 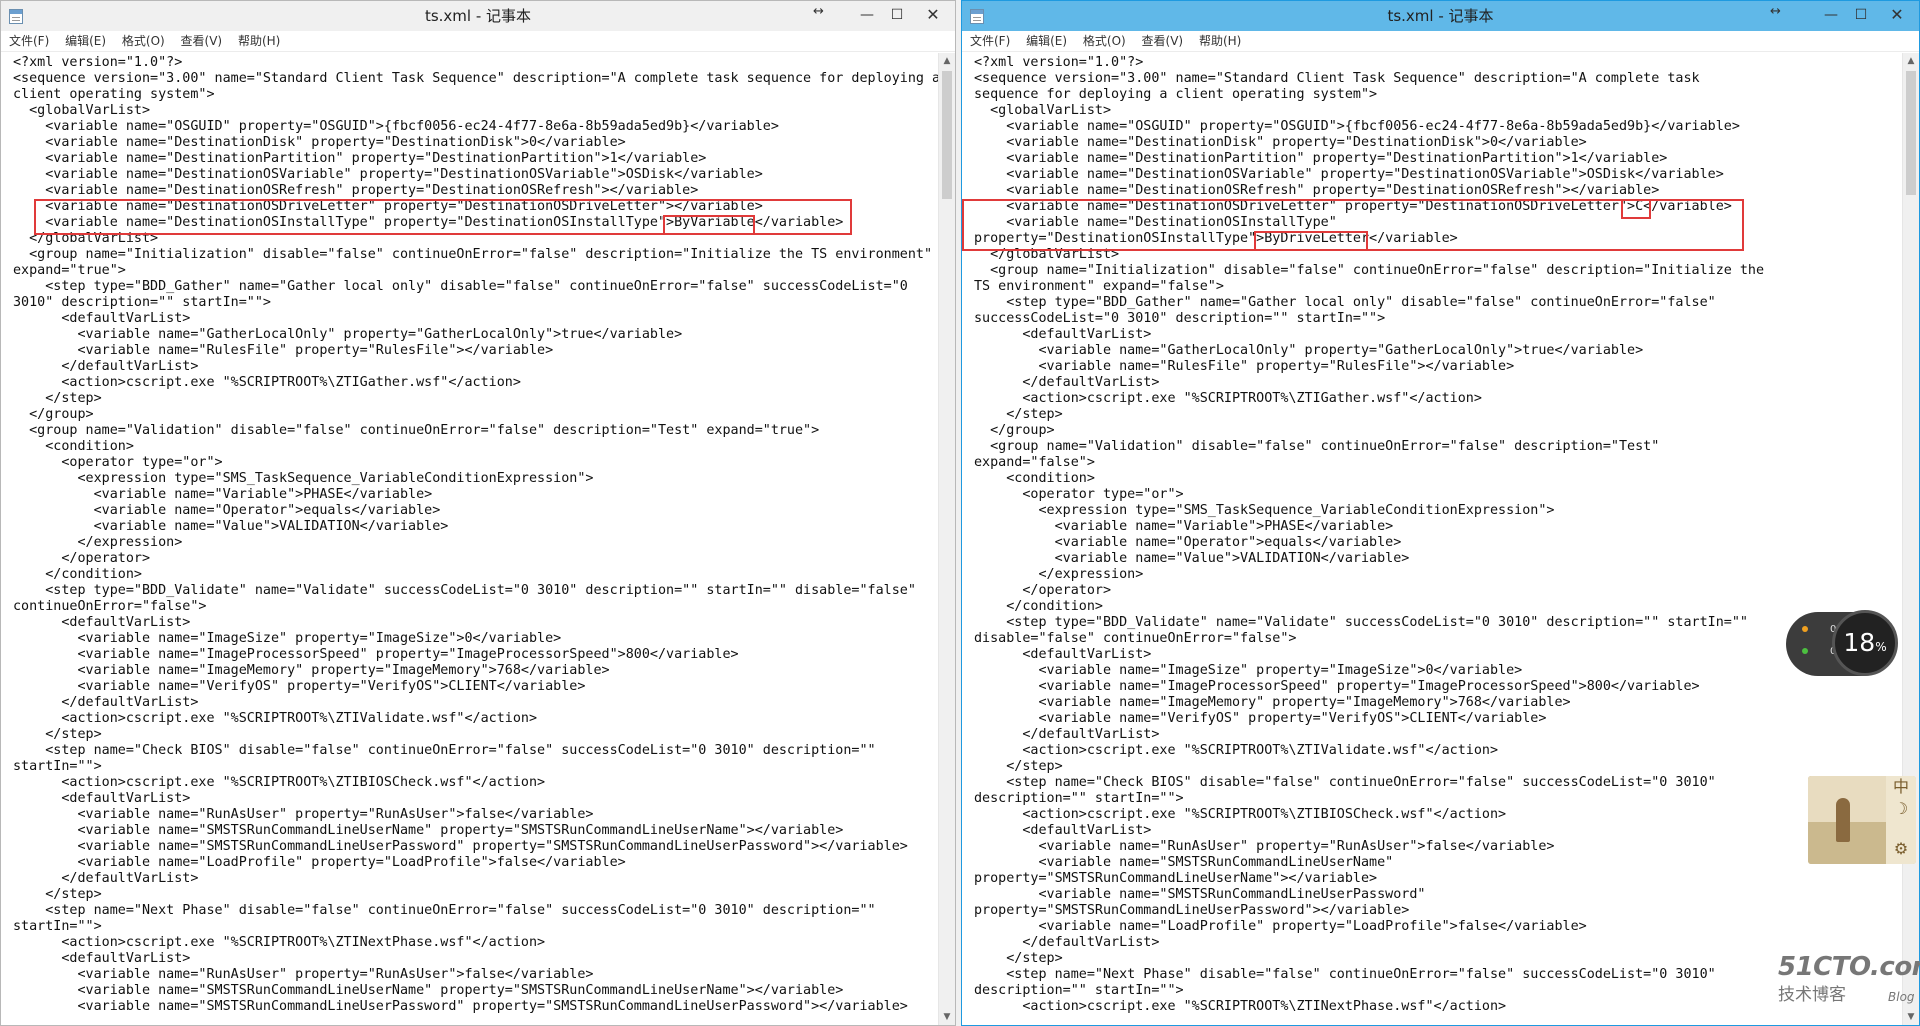 I want to click on watermark-site: 51CTO.com, so click(x=1849, y=967).